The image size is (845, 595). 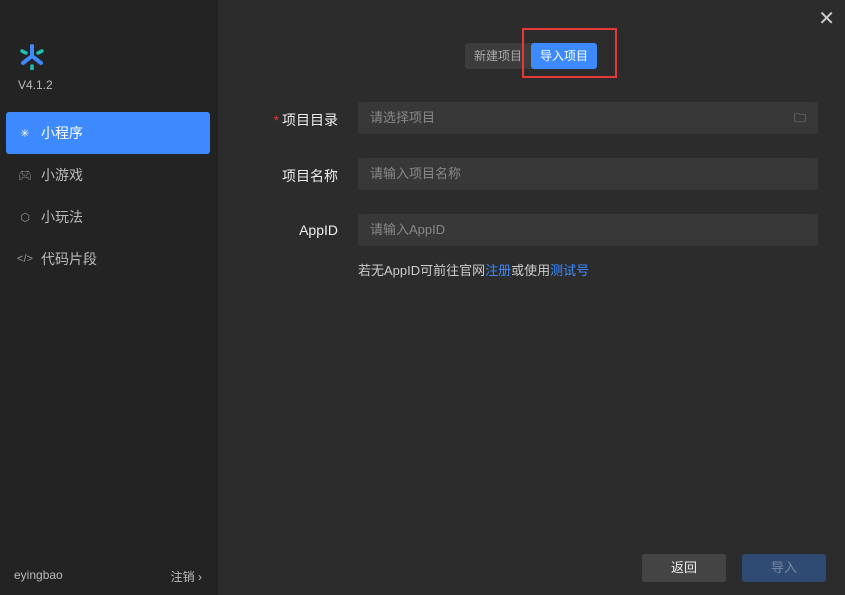 I want to click on gamepad-icon: 🎮︎, so click(x=25, y=175).